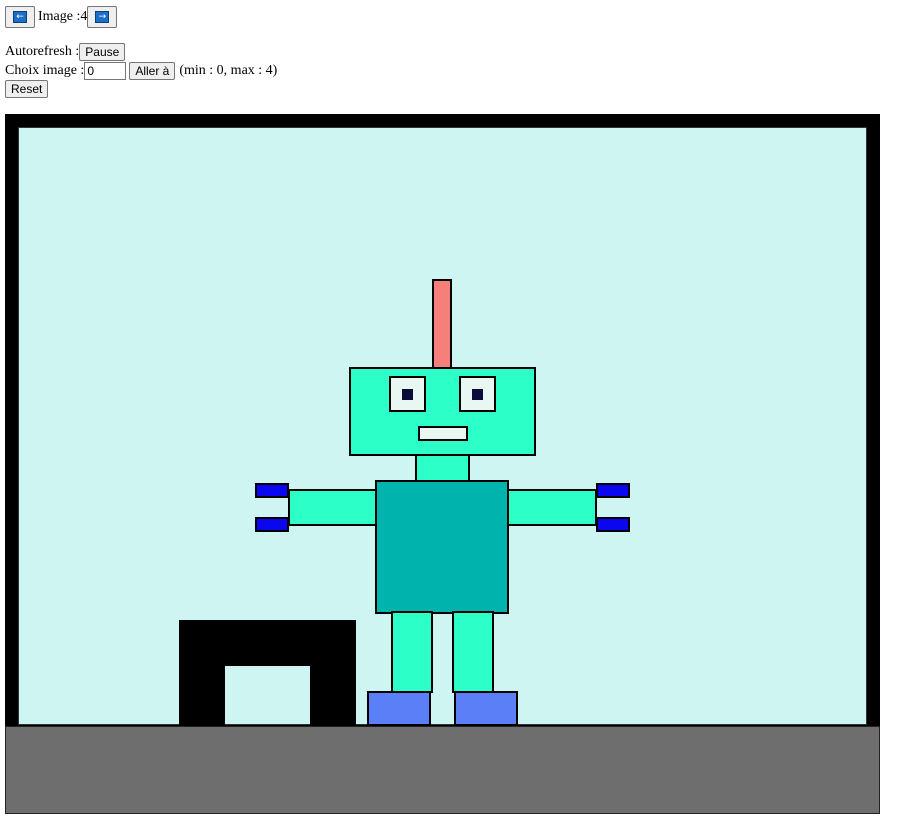  I want to click on pause-button: Pause, so click(102, 52).